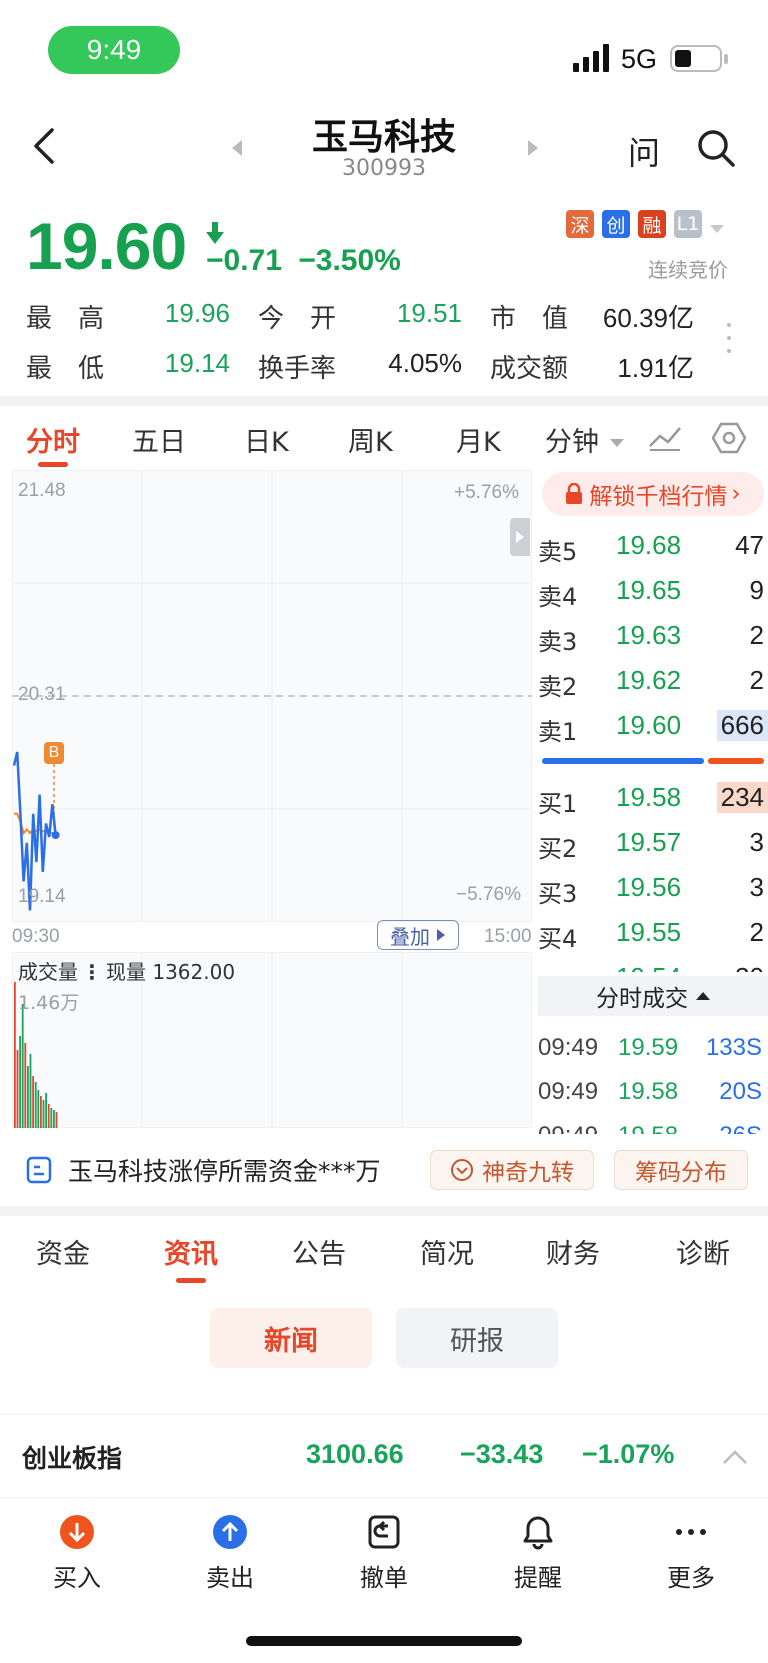 Image resolution: width=768 pixels, height=1663 pixels. Describe the element at coordinates (700, 61) in the screenshot. I see `battery-icon` at that location.